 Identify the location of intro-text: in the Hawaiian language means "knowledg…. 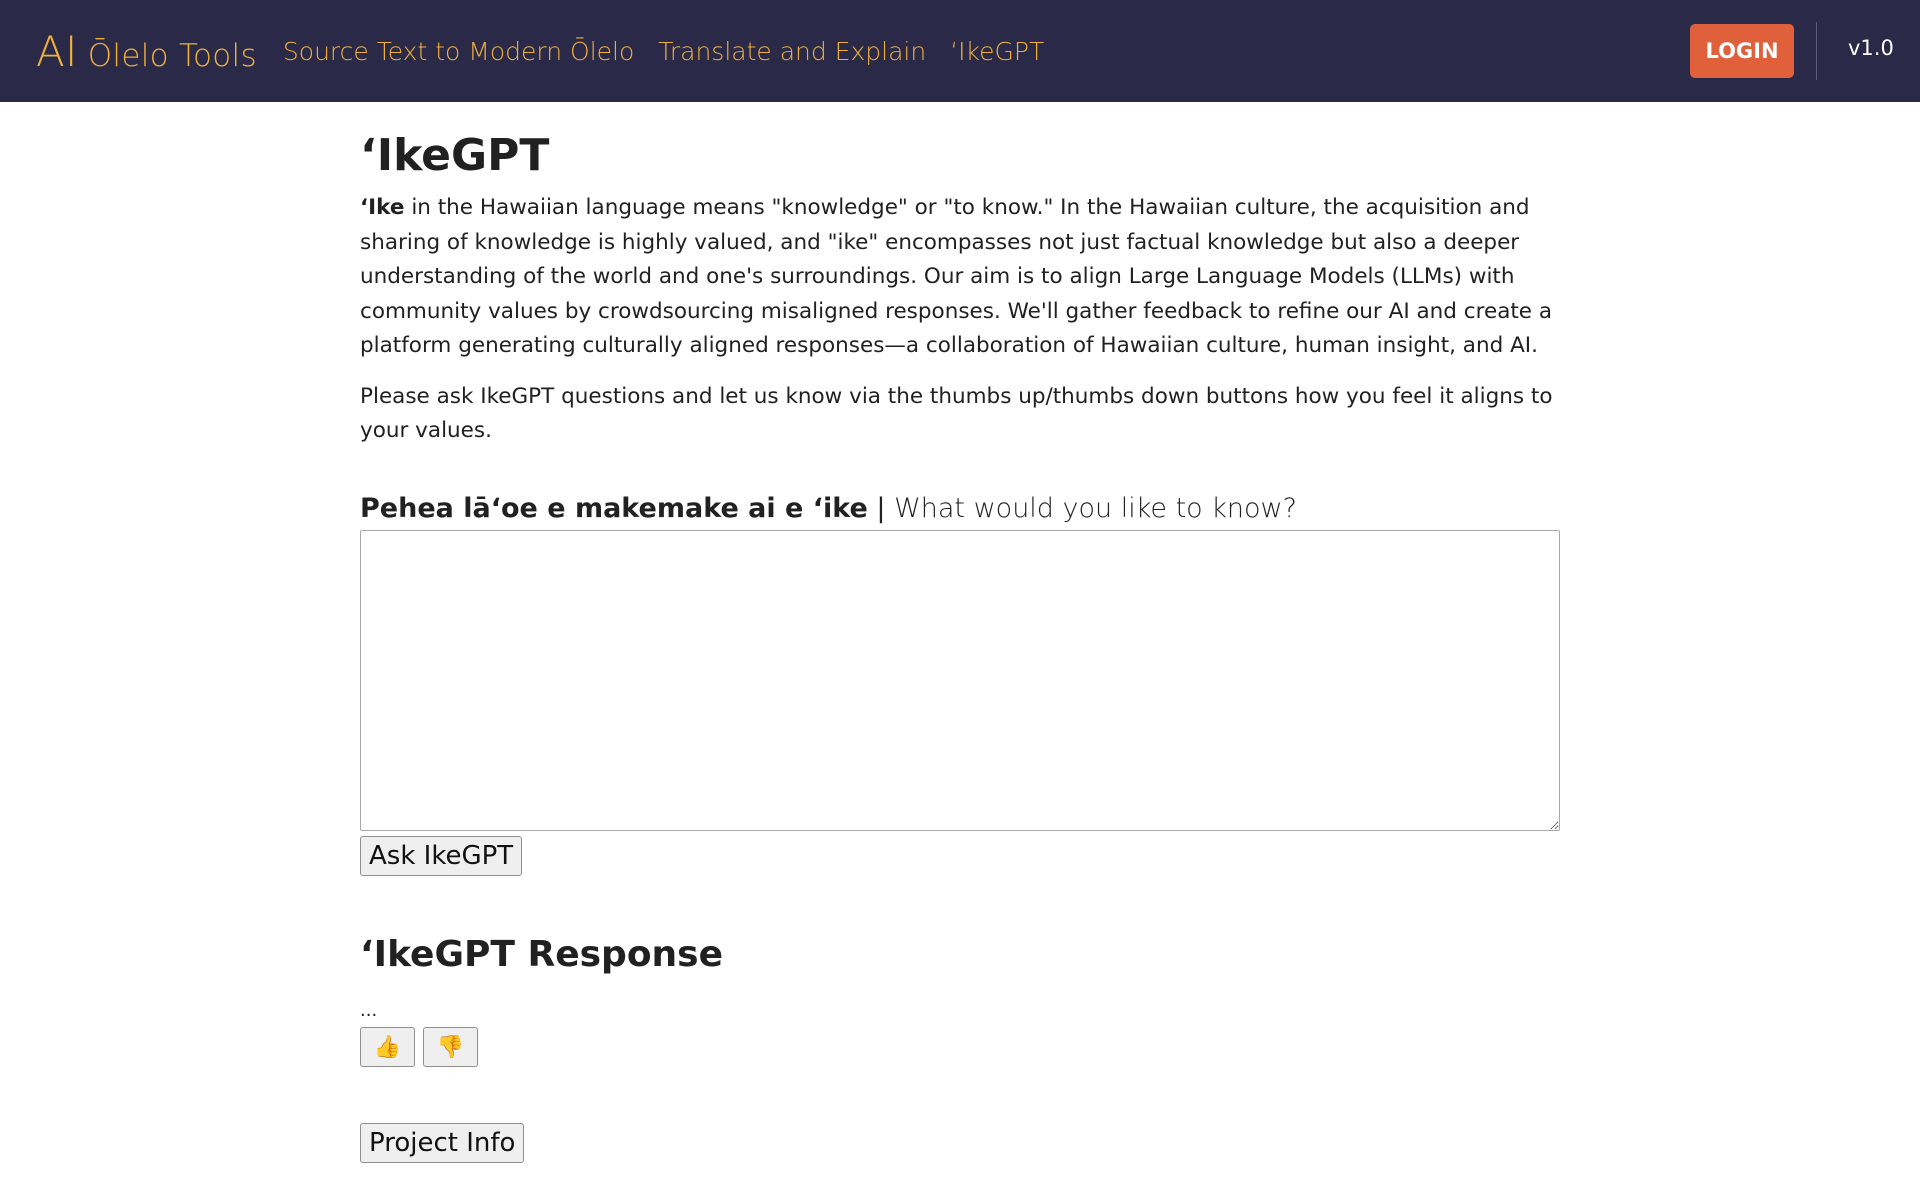
(956, 276).